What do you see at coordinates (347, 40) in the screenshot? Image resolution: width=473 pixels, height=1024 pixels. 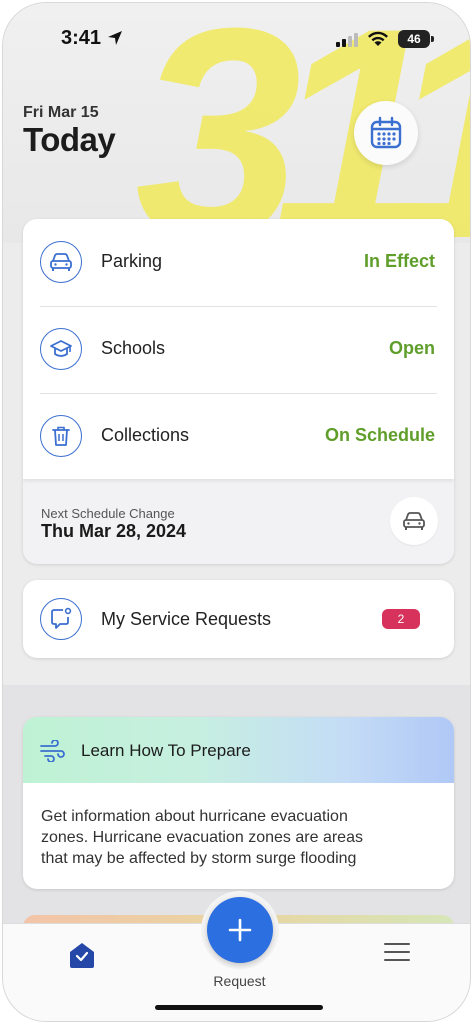 I see `cellular-signal-icon` at bounding box center [347, 40].